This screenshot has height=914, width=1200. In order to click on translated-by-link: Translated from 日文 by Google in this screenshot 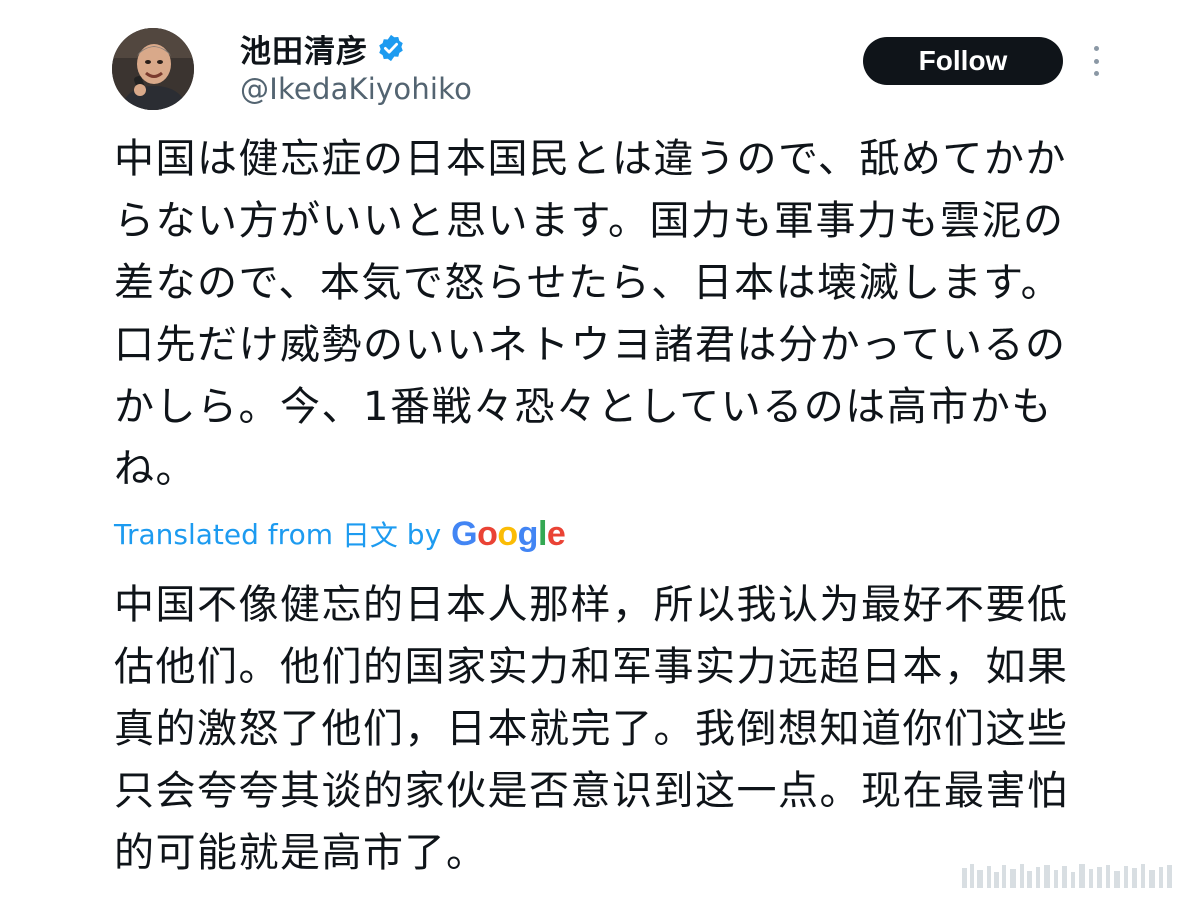, I will do `click(340, 534)`.